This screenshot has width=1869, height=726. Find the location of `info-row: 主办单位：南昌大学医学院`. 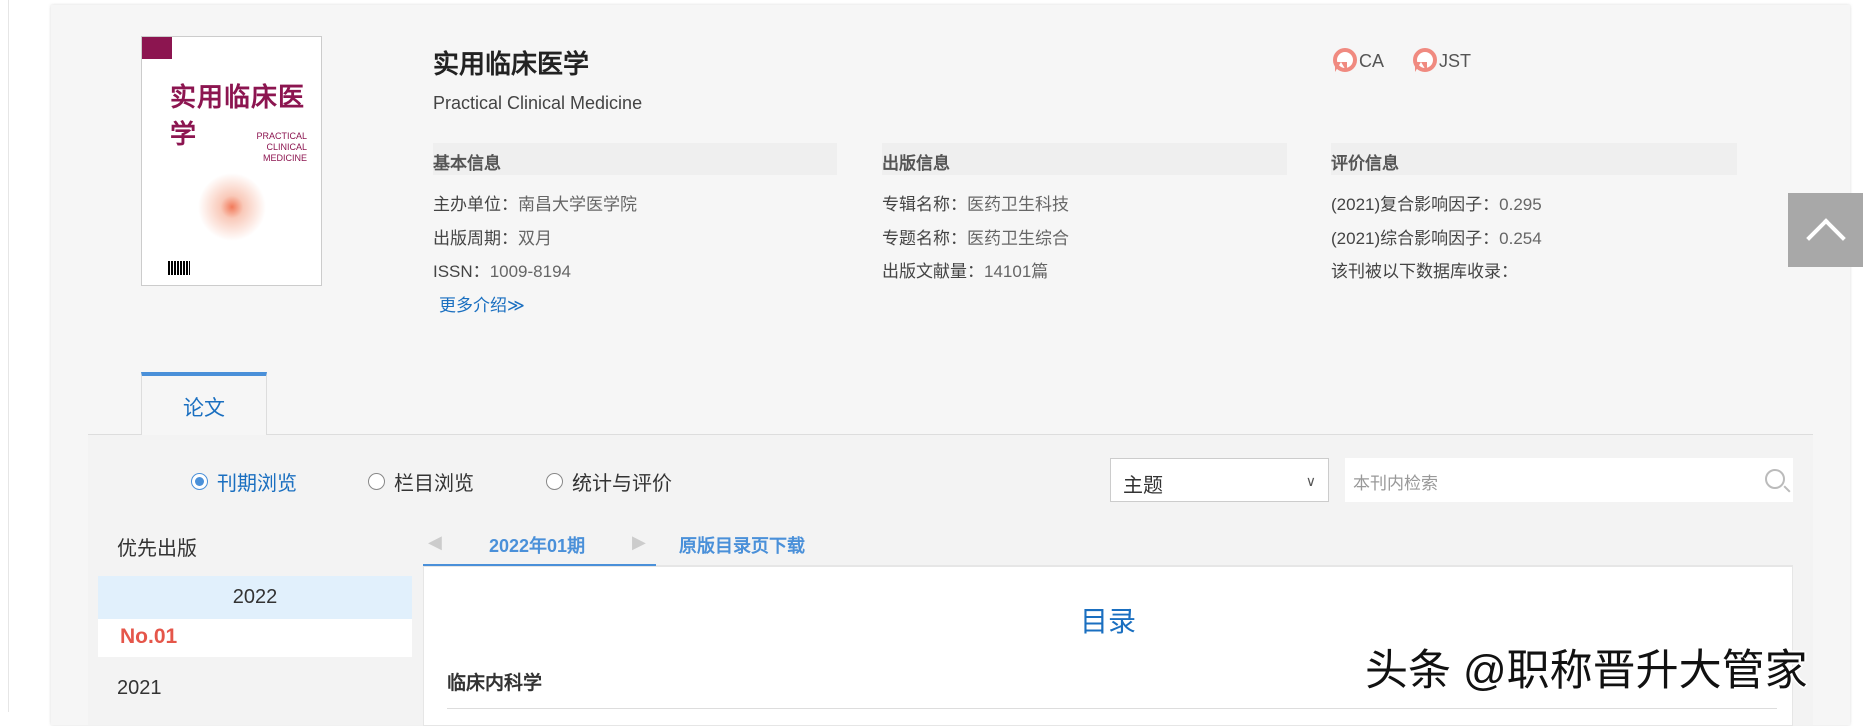

info-row: 主办单位：南昌大学医学院 is located at coordinates (535, 204).